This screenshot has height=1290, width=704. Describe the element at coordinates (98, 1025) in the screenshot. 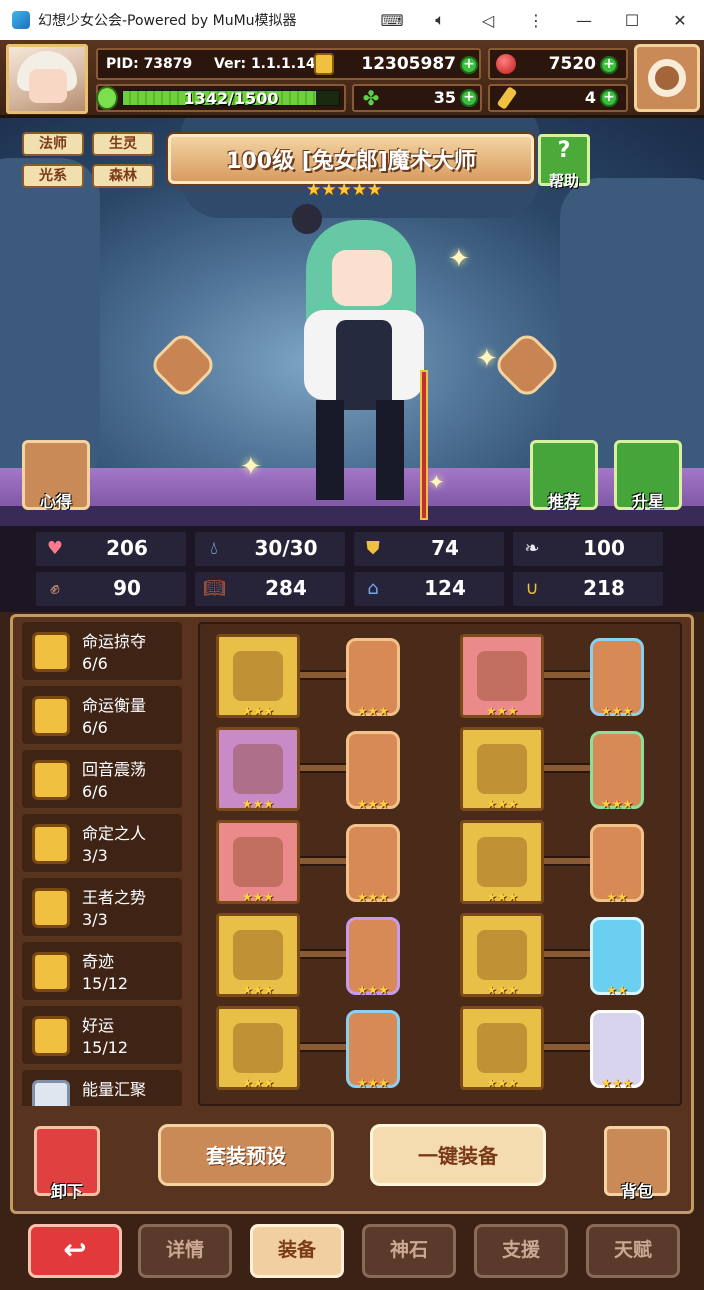

I see `set-name: 好运` at that location.